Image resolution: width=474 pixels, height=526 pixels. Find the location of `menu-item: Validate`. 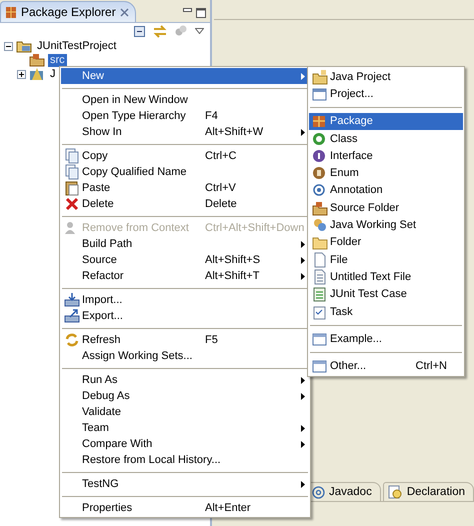

menu-item: Validate is located at coordinates (185, 412).